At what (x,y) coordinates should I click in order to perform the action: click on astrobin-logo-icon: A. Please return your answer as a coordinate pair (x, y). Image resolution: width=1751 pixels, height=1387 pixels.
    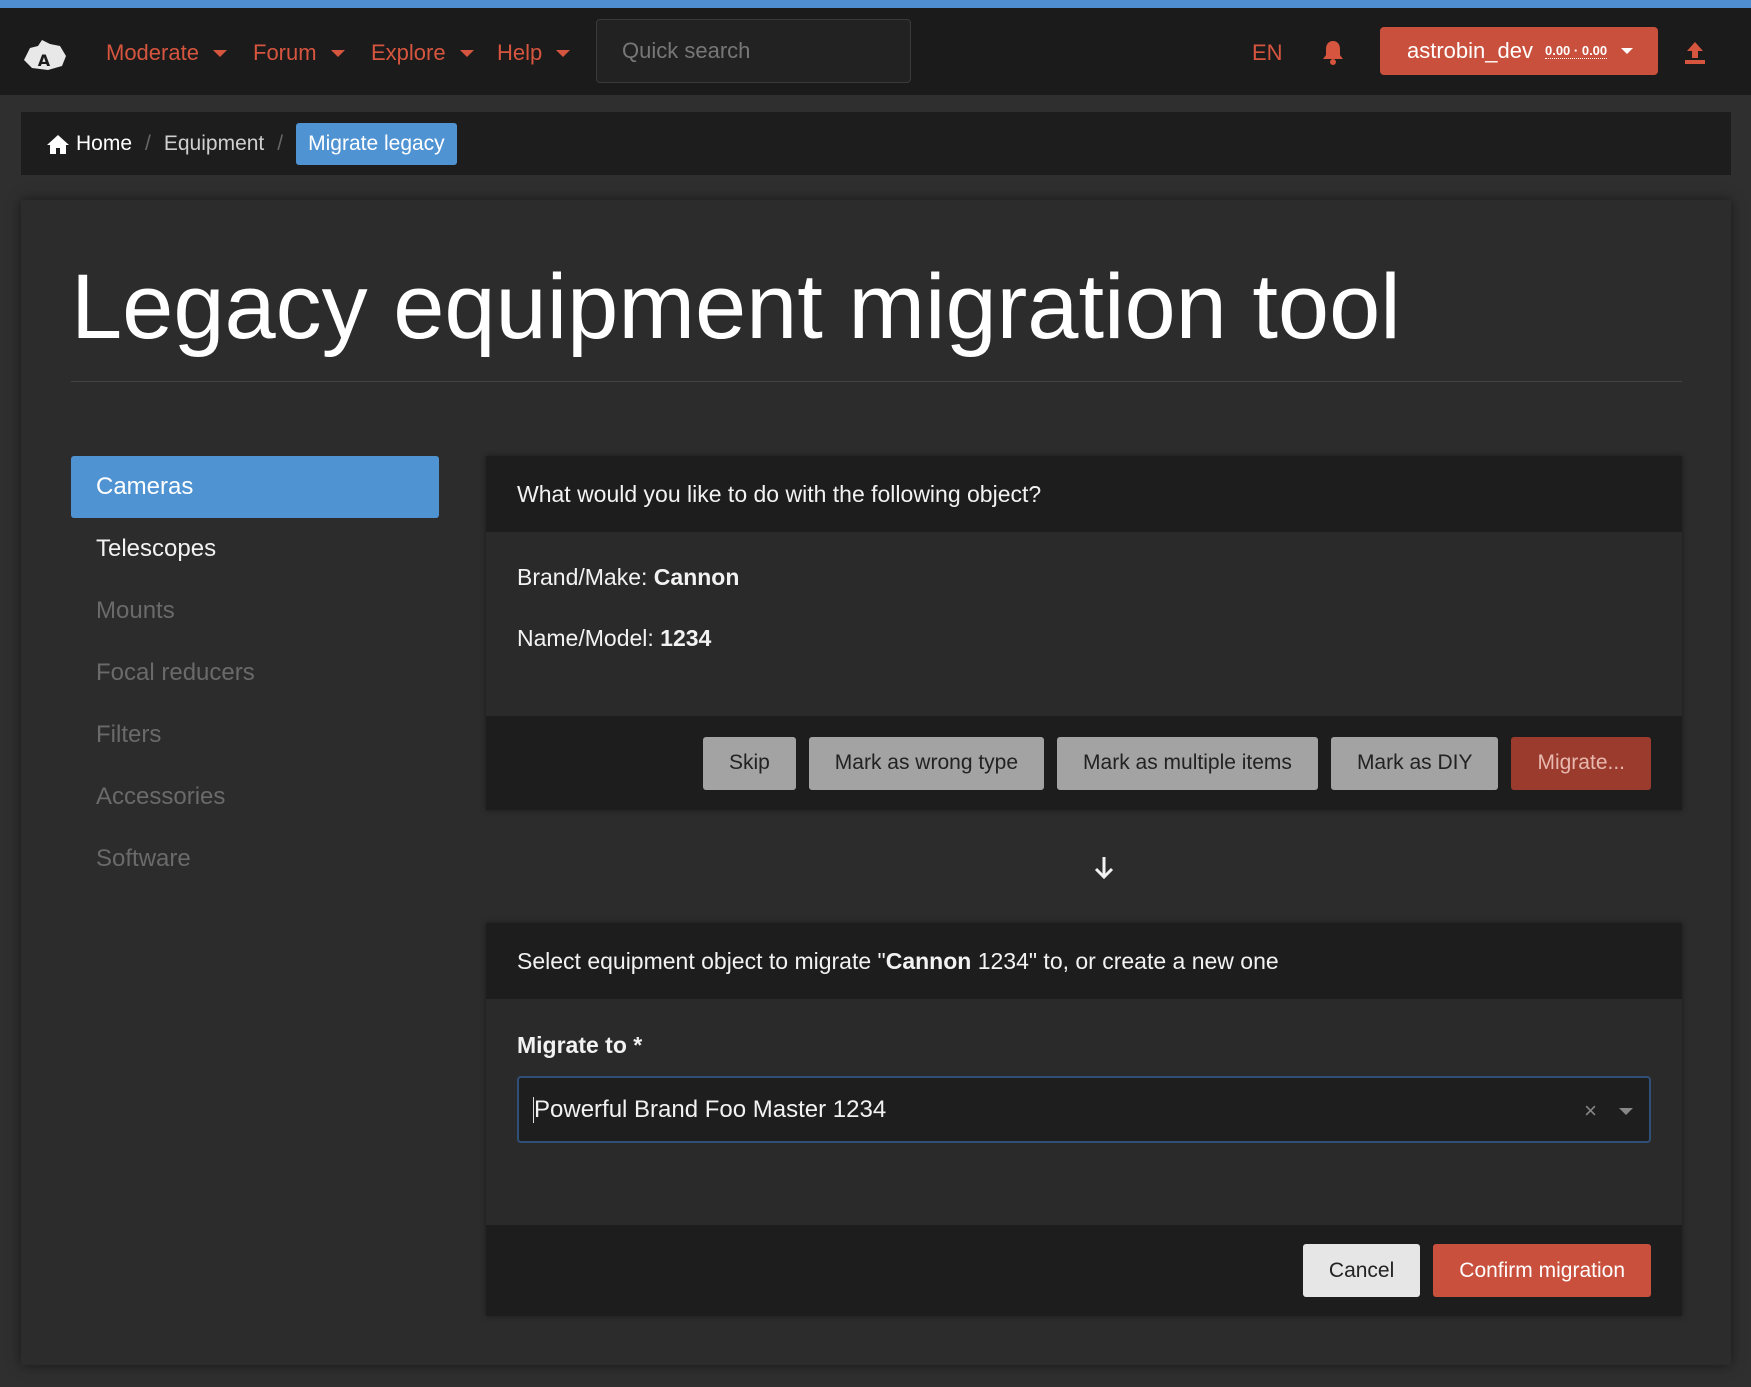
    Looking at the image, I should click on (44, 56).